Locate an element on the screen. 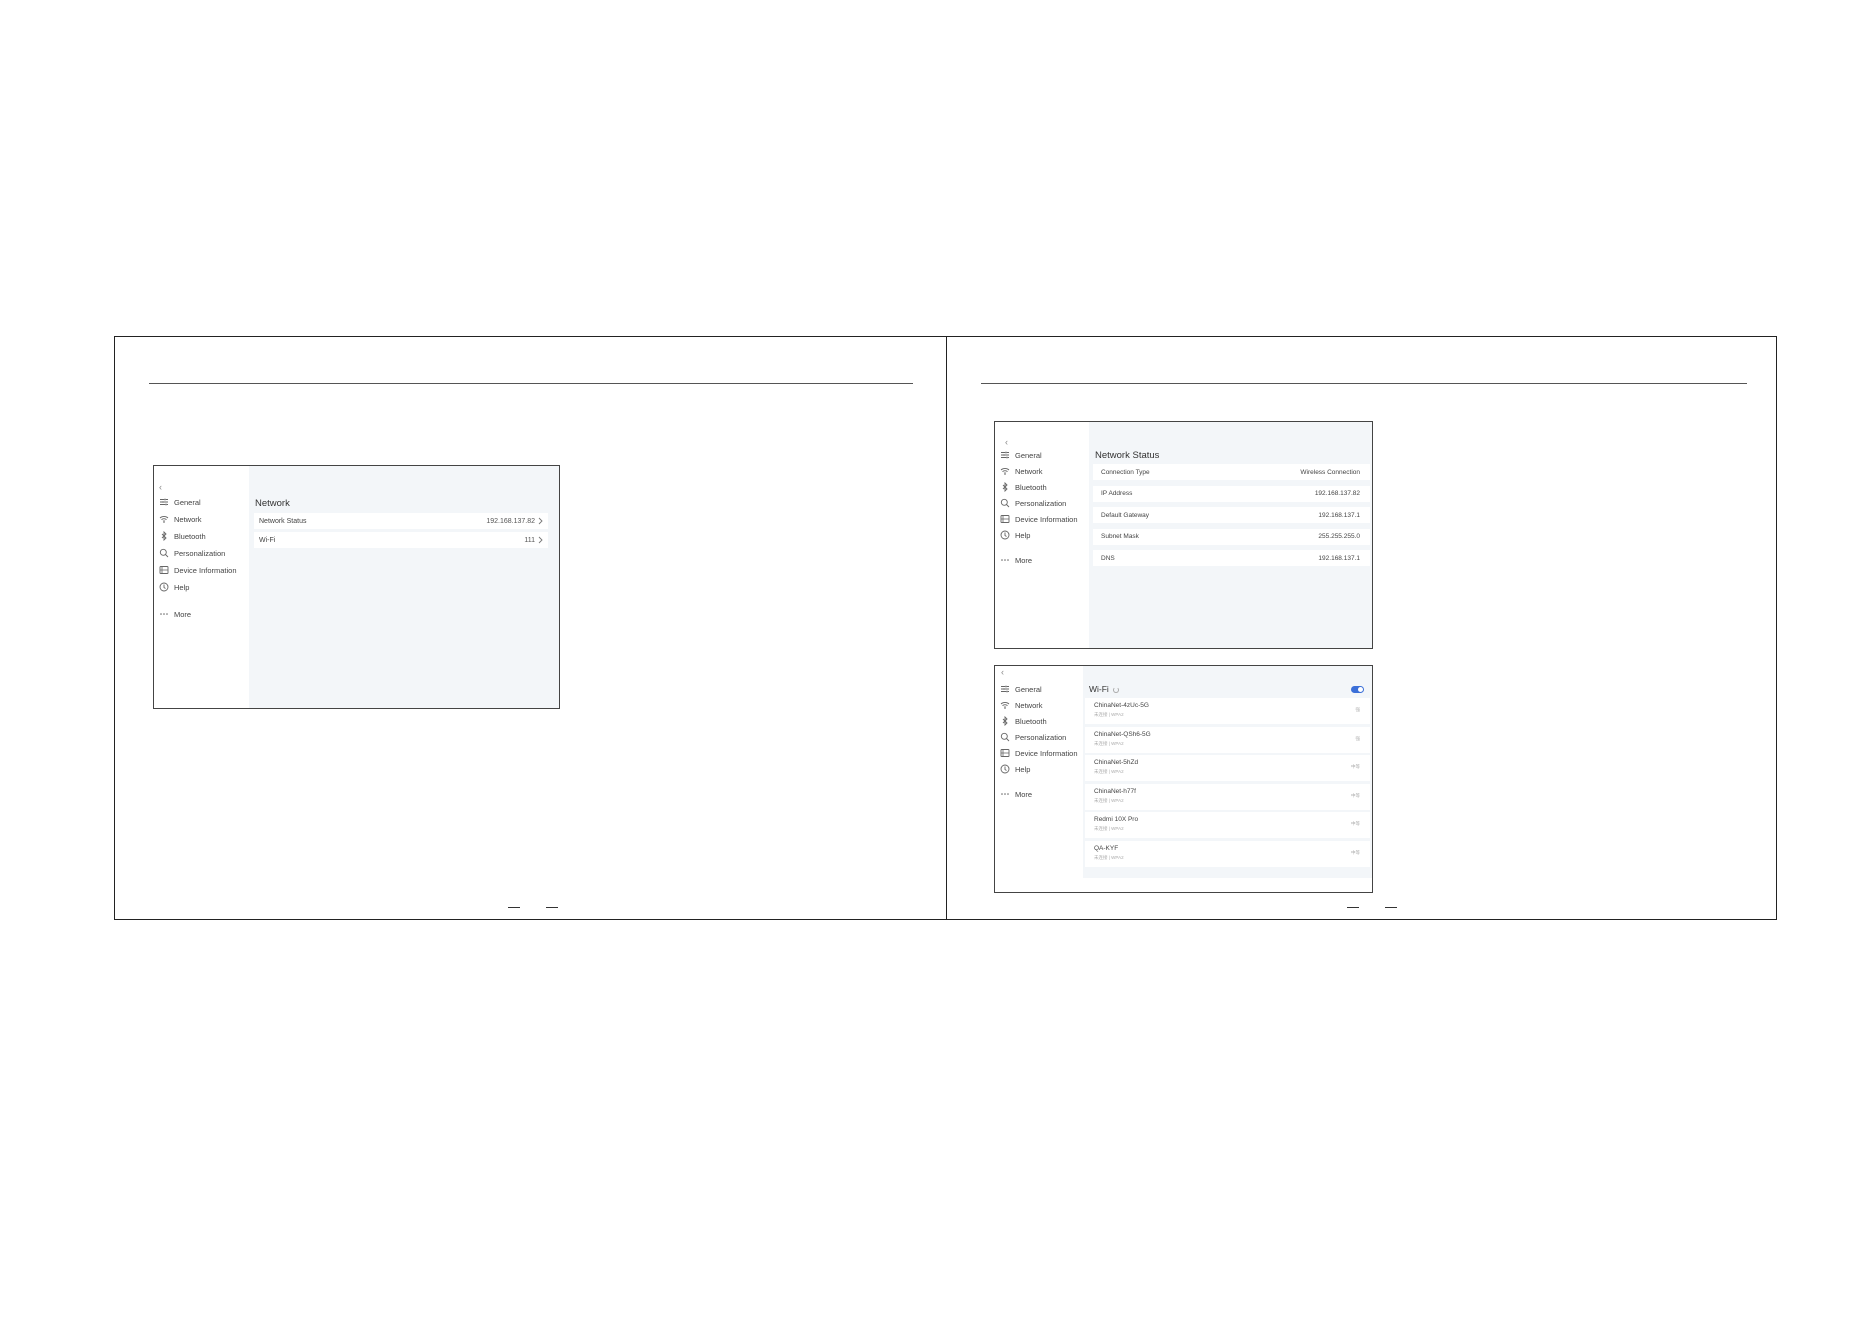 The width and height of the screenshot is (1872, 1324). row-value: 111 is located at coordinates (529, 540).